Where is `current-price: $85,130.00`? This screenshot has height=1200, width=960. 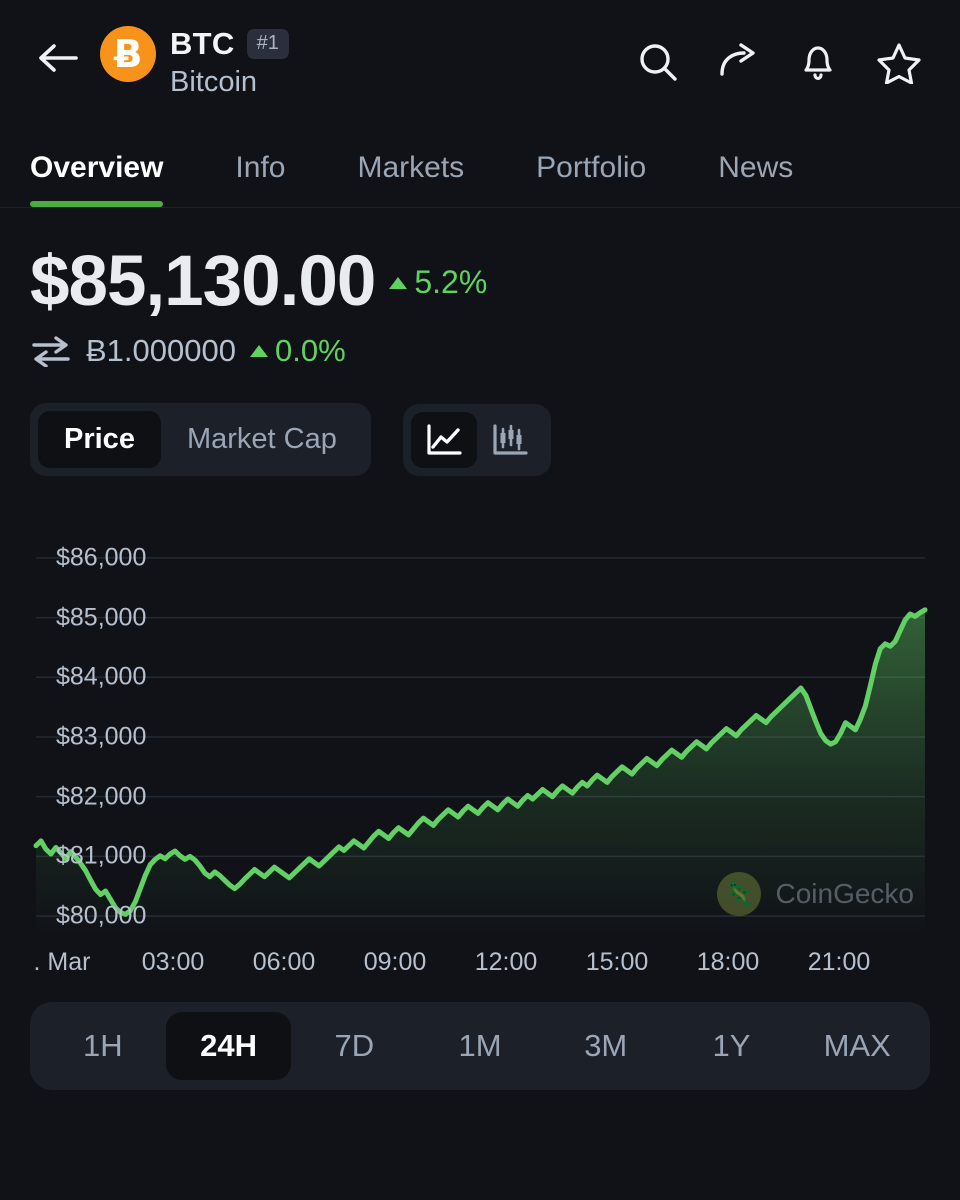
current-price: $85,130.00 is located at coordinates (203, 281).